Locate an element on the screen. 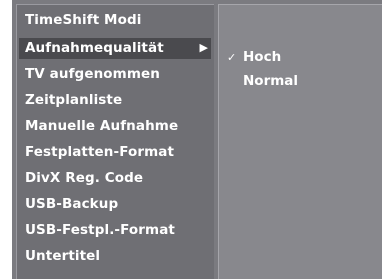 The image size is (392, 279). menu-item-festplatten-format: Festplatten-Format is located at coordinates (115, 152).